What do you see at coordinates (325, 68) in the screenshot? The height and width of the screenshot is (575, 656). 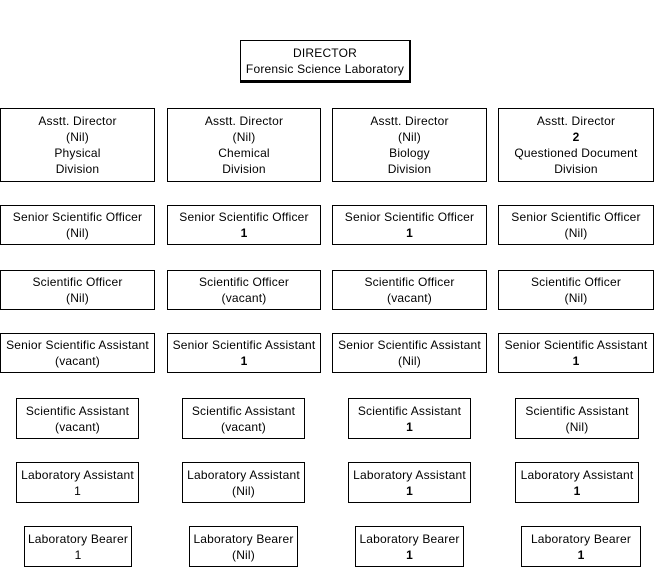 I see `director-subtitle: Forensic Science Laboratory` at bounding box center [325, 68].